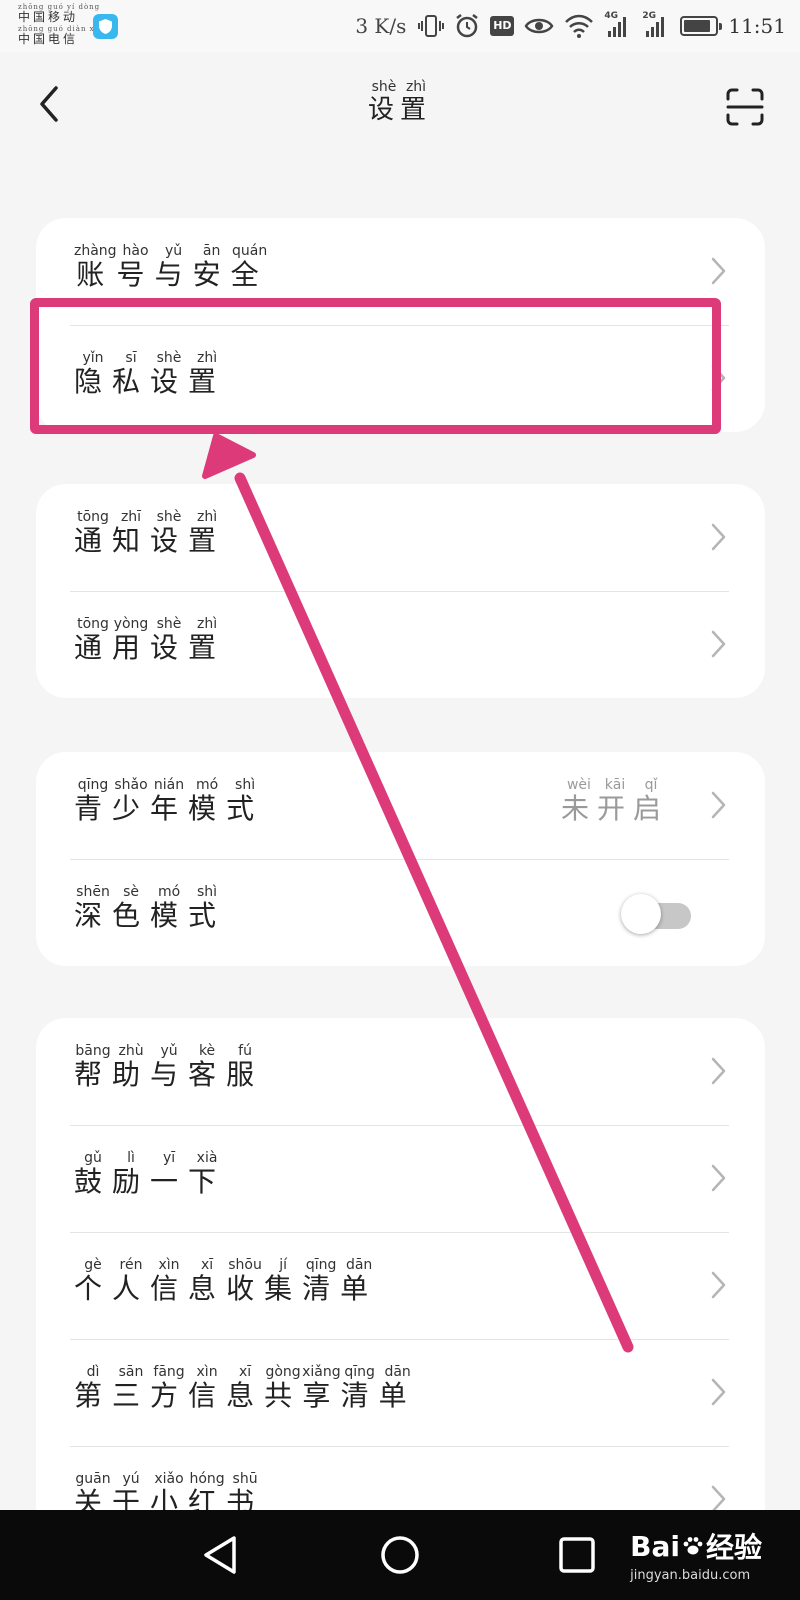  Describe the element at coordinates (400, 1285) in the screenshot. I see `settings-row-personal-info-list: 个gè人rén信xìn息xī收shōu集jí清qīng单dān` at that location.